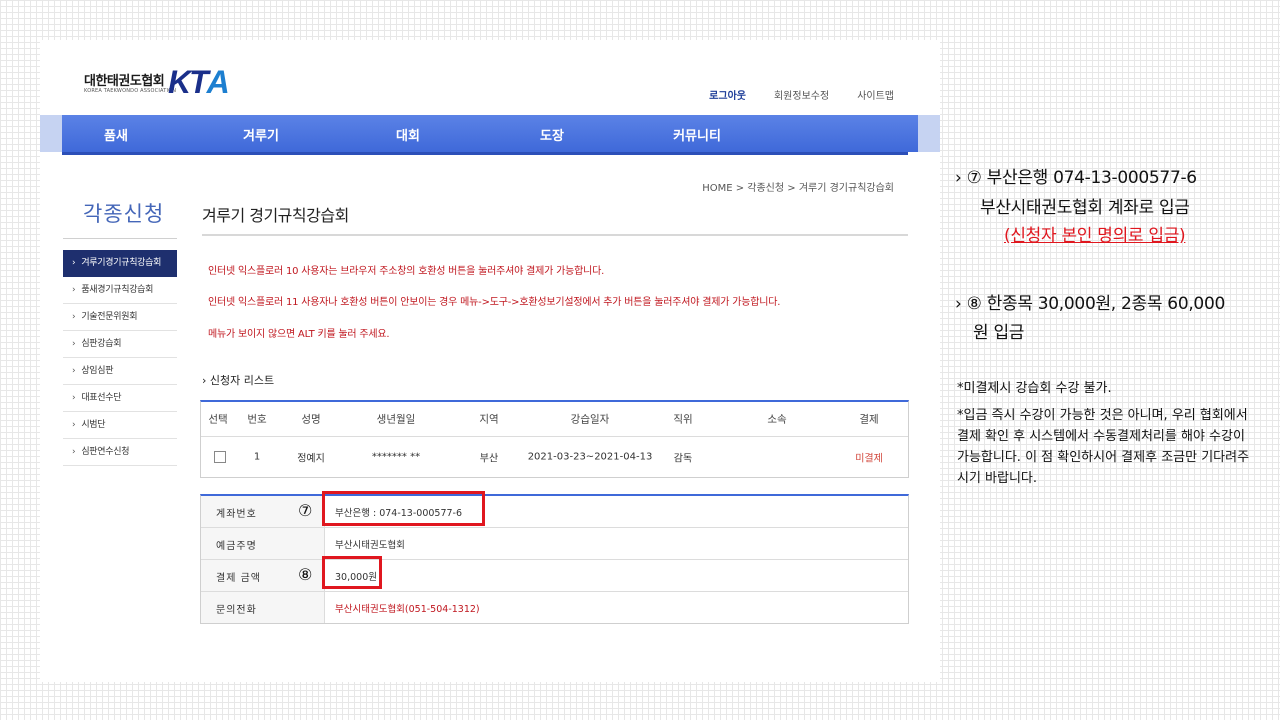  I want to click on nav-bottom-line, so click(485, 153).